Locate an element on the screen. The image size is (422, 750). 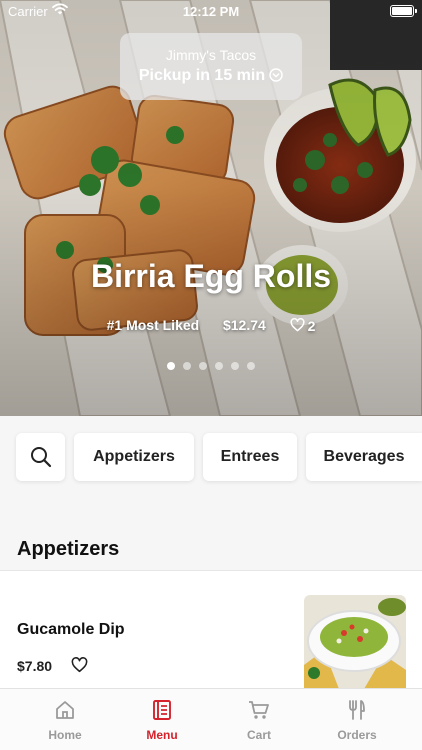
category-entrees: Entrees is located at coordinates (250, 457).